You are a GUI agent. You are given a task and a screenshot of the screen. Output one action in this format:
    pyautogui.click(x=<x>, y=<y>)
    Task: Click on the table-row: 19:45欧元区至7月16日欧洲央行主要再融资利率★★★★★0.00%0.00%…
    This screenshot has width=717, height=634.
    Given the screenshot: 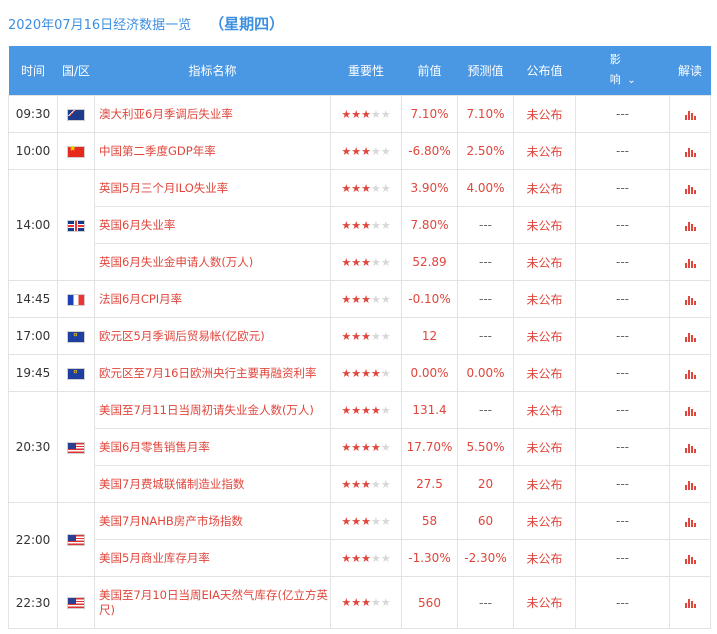 What is the action you would take?
    pyautogui.click(x=359, y=373)
    